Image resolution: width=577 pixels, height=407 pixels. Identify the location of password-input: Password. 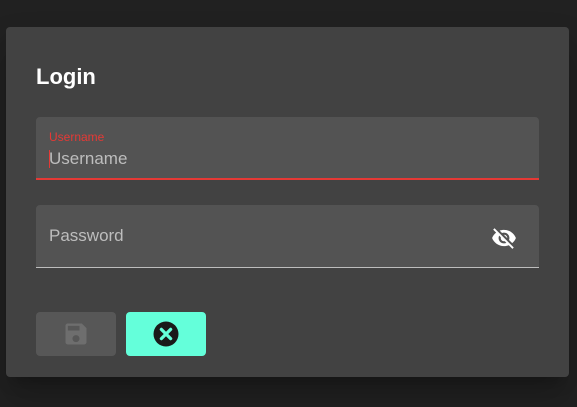
(86, 236).